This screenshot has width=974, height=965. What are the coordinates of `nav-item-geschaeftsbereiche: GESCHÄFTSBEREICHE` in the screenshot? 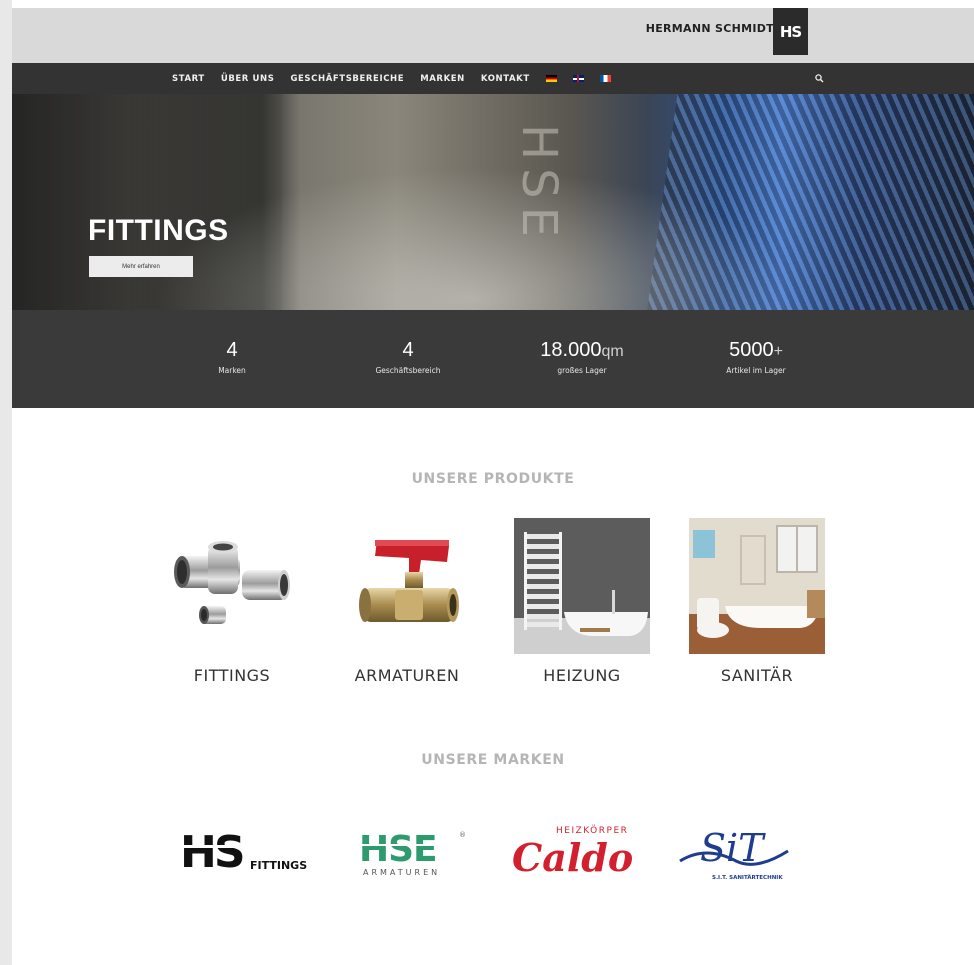 It's located at (347, 79).